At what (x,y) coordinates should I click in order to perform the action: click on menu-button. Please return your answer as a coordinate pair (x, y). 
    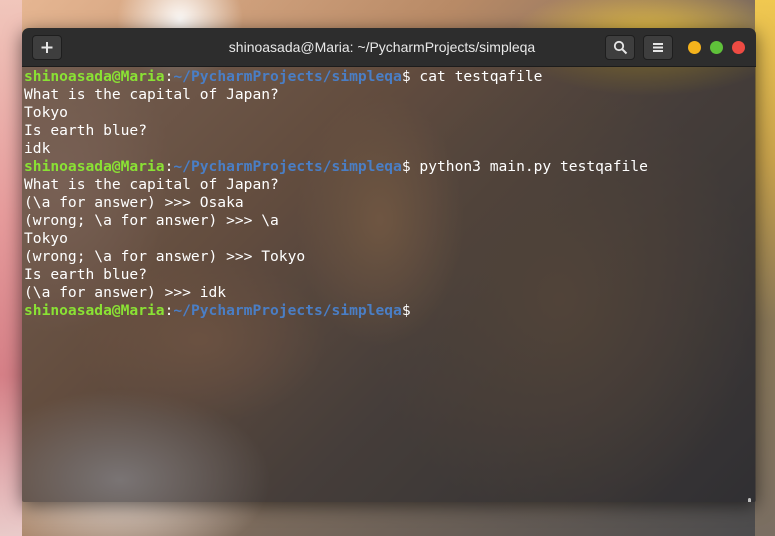
    Looking at the image, I should click on (658, 47).